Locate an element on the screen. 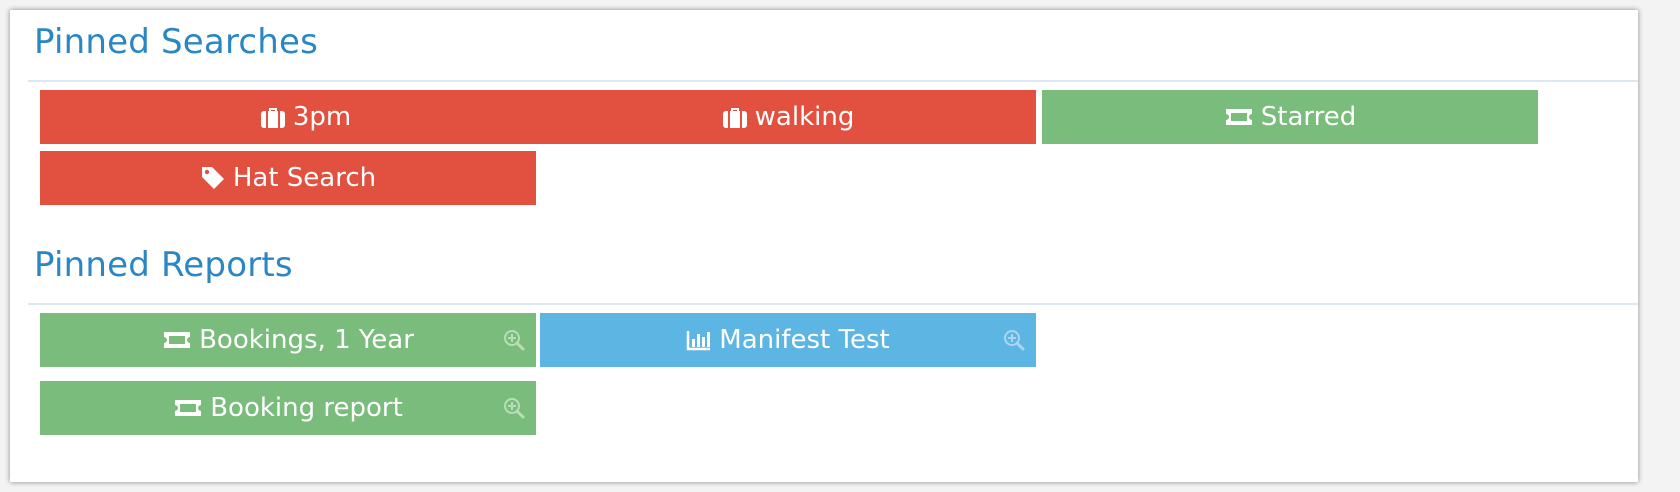 Image resolution: width=1680 pixels, height=492 pixels. tag-icon is located at coordinates (213, 178).